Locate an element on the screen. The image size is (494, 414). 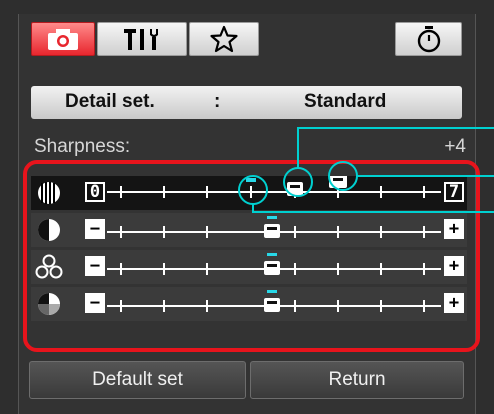
sharpness-slider-track is located at coordinates (249, 193).